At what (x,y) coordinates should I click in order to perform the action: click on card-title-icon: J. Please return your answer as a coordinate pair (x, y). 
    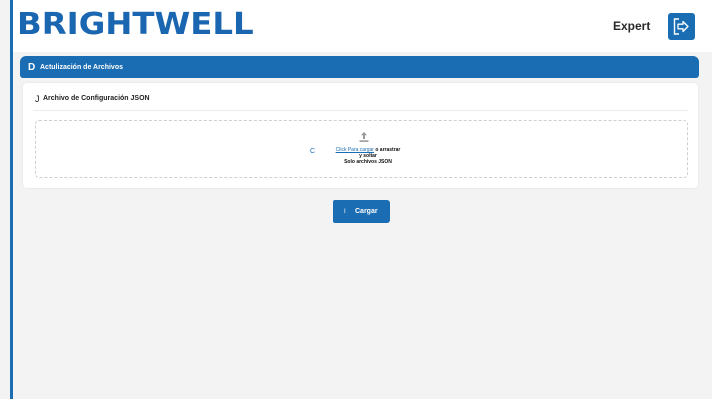
    Looking at the image, I should click on (37, 99).